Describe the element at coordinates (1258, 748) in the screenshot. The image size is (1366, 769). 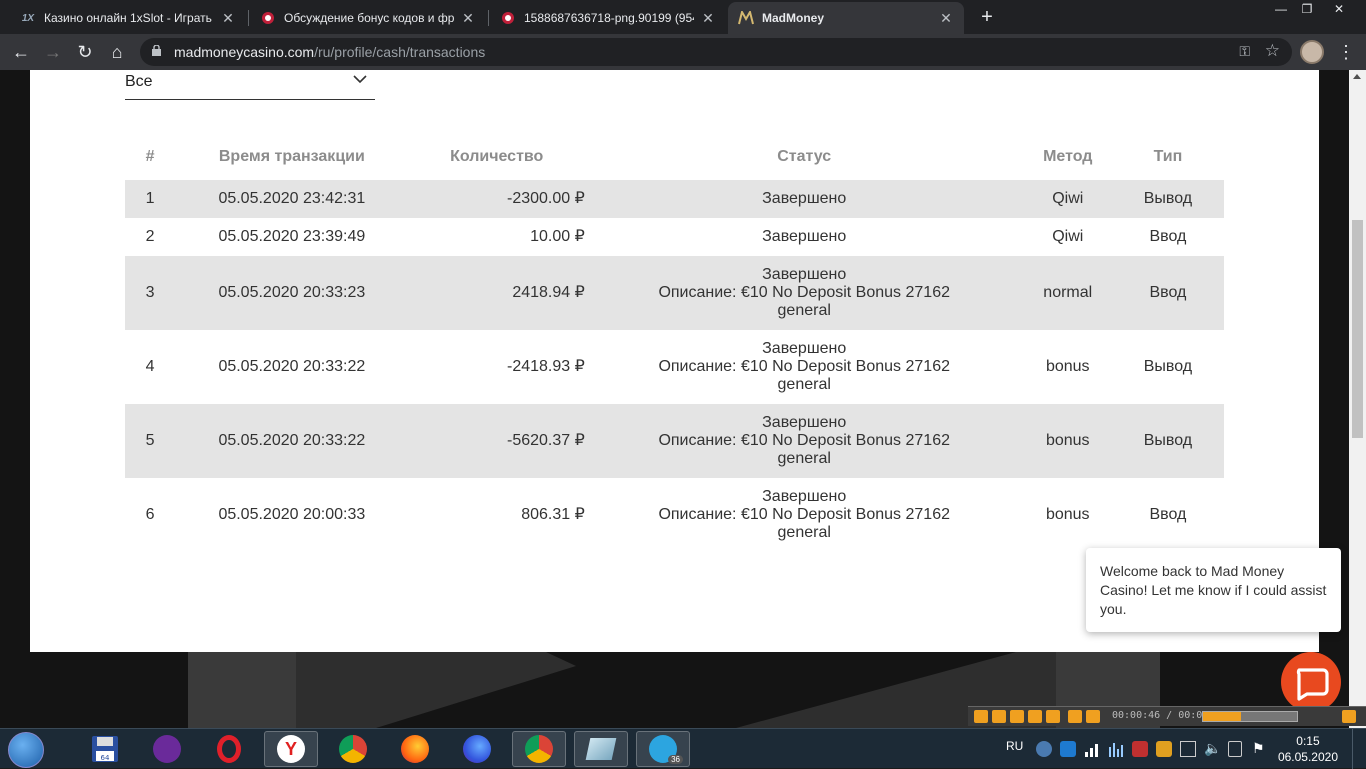
I see `action-center-flag-icon: ⚑` at that location.